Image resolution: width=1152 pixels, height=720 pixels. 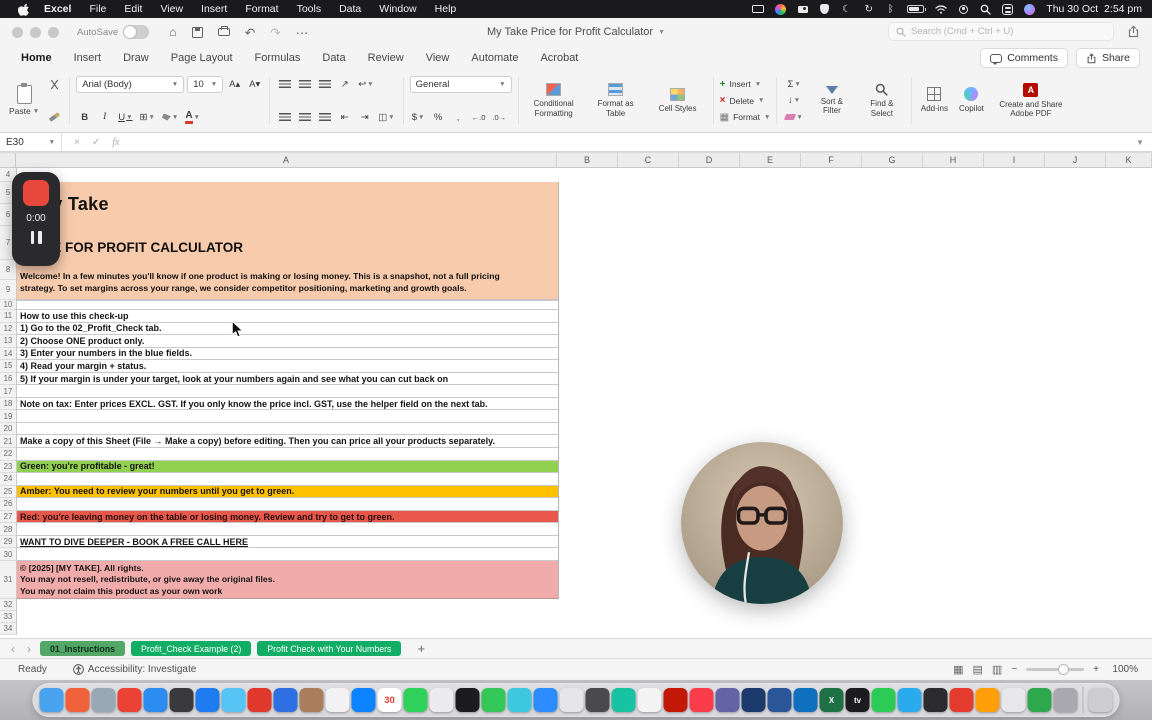 I want to click on row-header-10: 10, so click(x=8, y=305).